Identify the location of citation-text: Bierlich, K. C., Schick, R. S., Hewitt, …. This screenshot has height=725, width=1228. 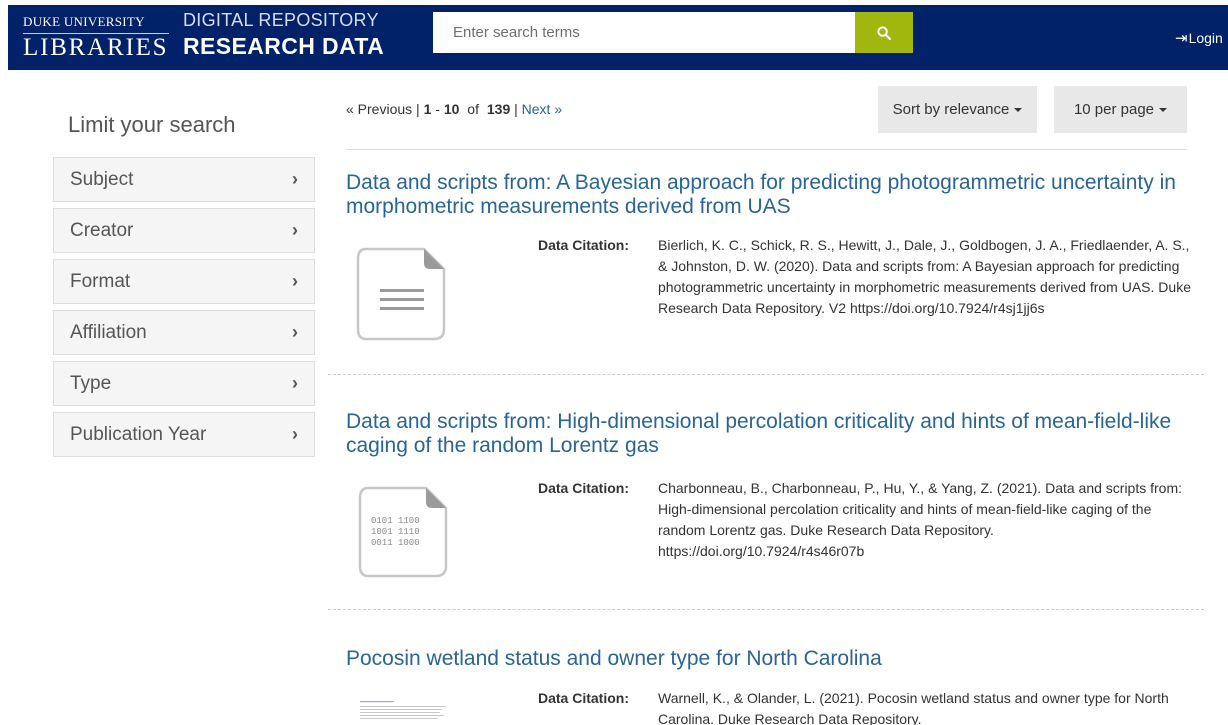
(924, 276).